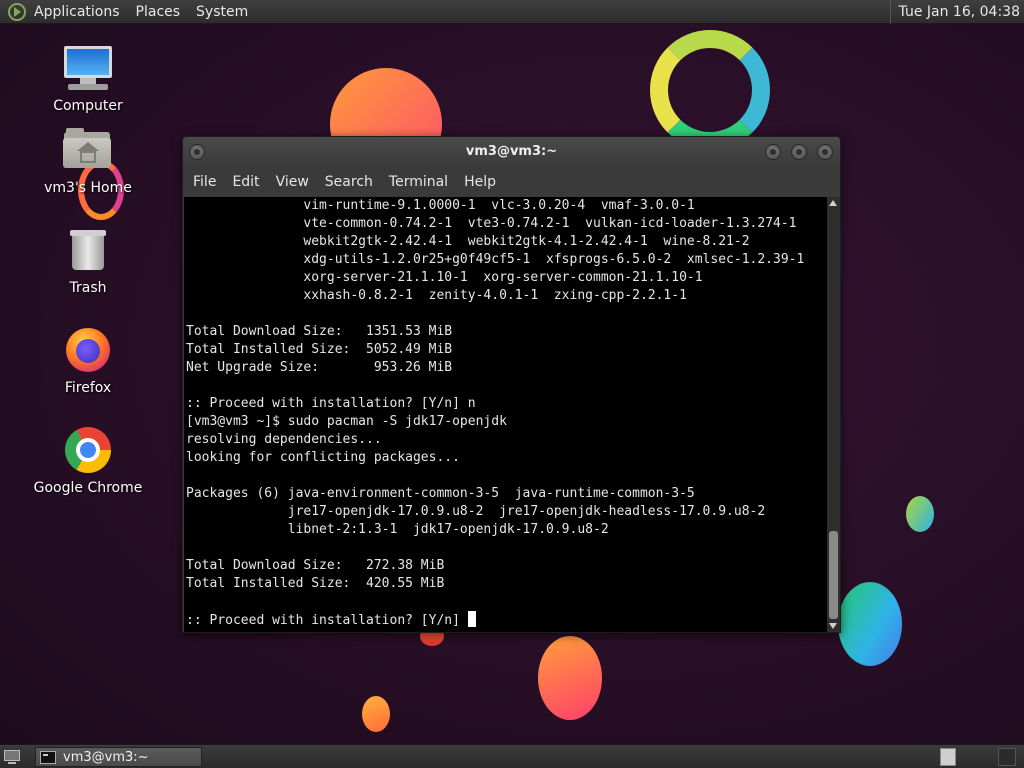 The image size is (1024, 768). Describe the element at coordinates (222, 12) in the screenshot. I see `system-menu: System` at that location.